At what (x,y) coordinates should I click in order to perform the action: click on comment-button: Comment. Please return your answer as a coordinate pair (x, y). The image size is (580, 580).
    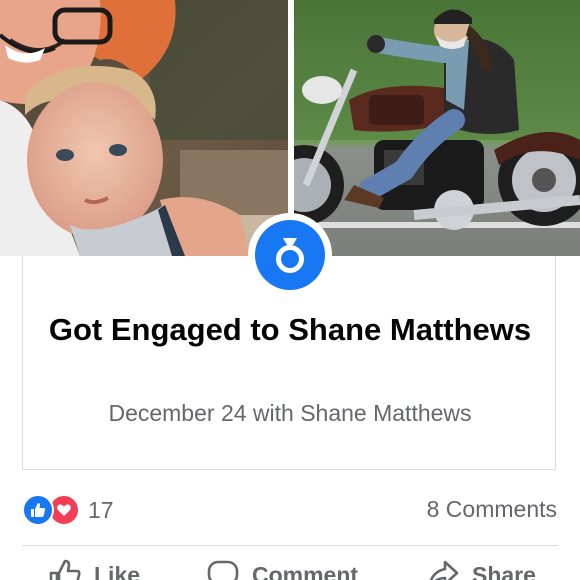
    Looking at the image, I should click on (282, 569).